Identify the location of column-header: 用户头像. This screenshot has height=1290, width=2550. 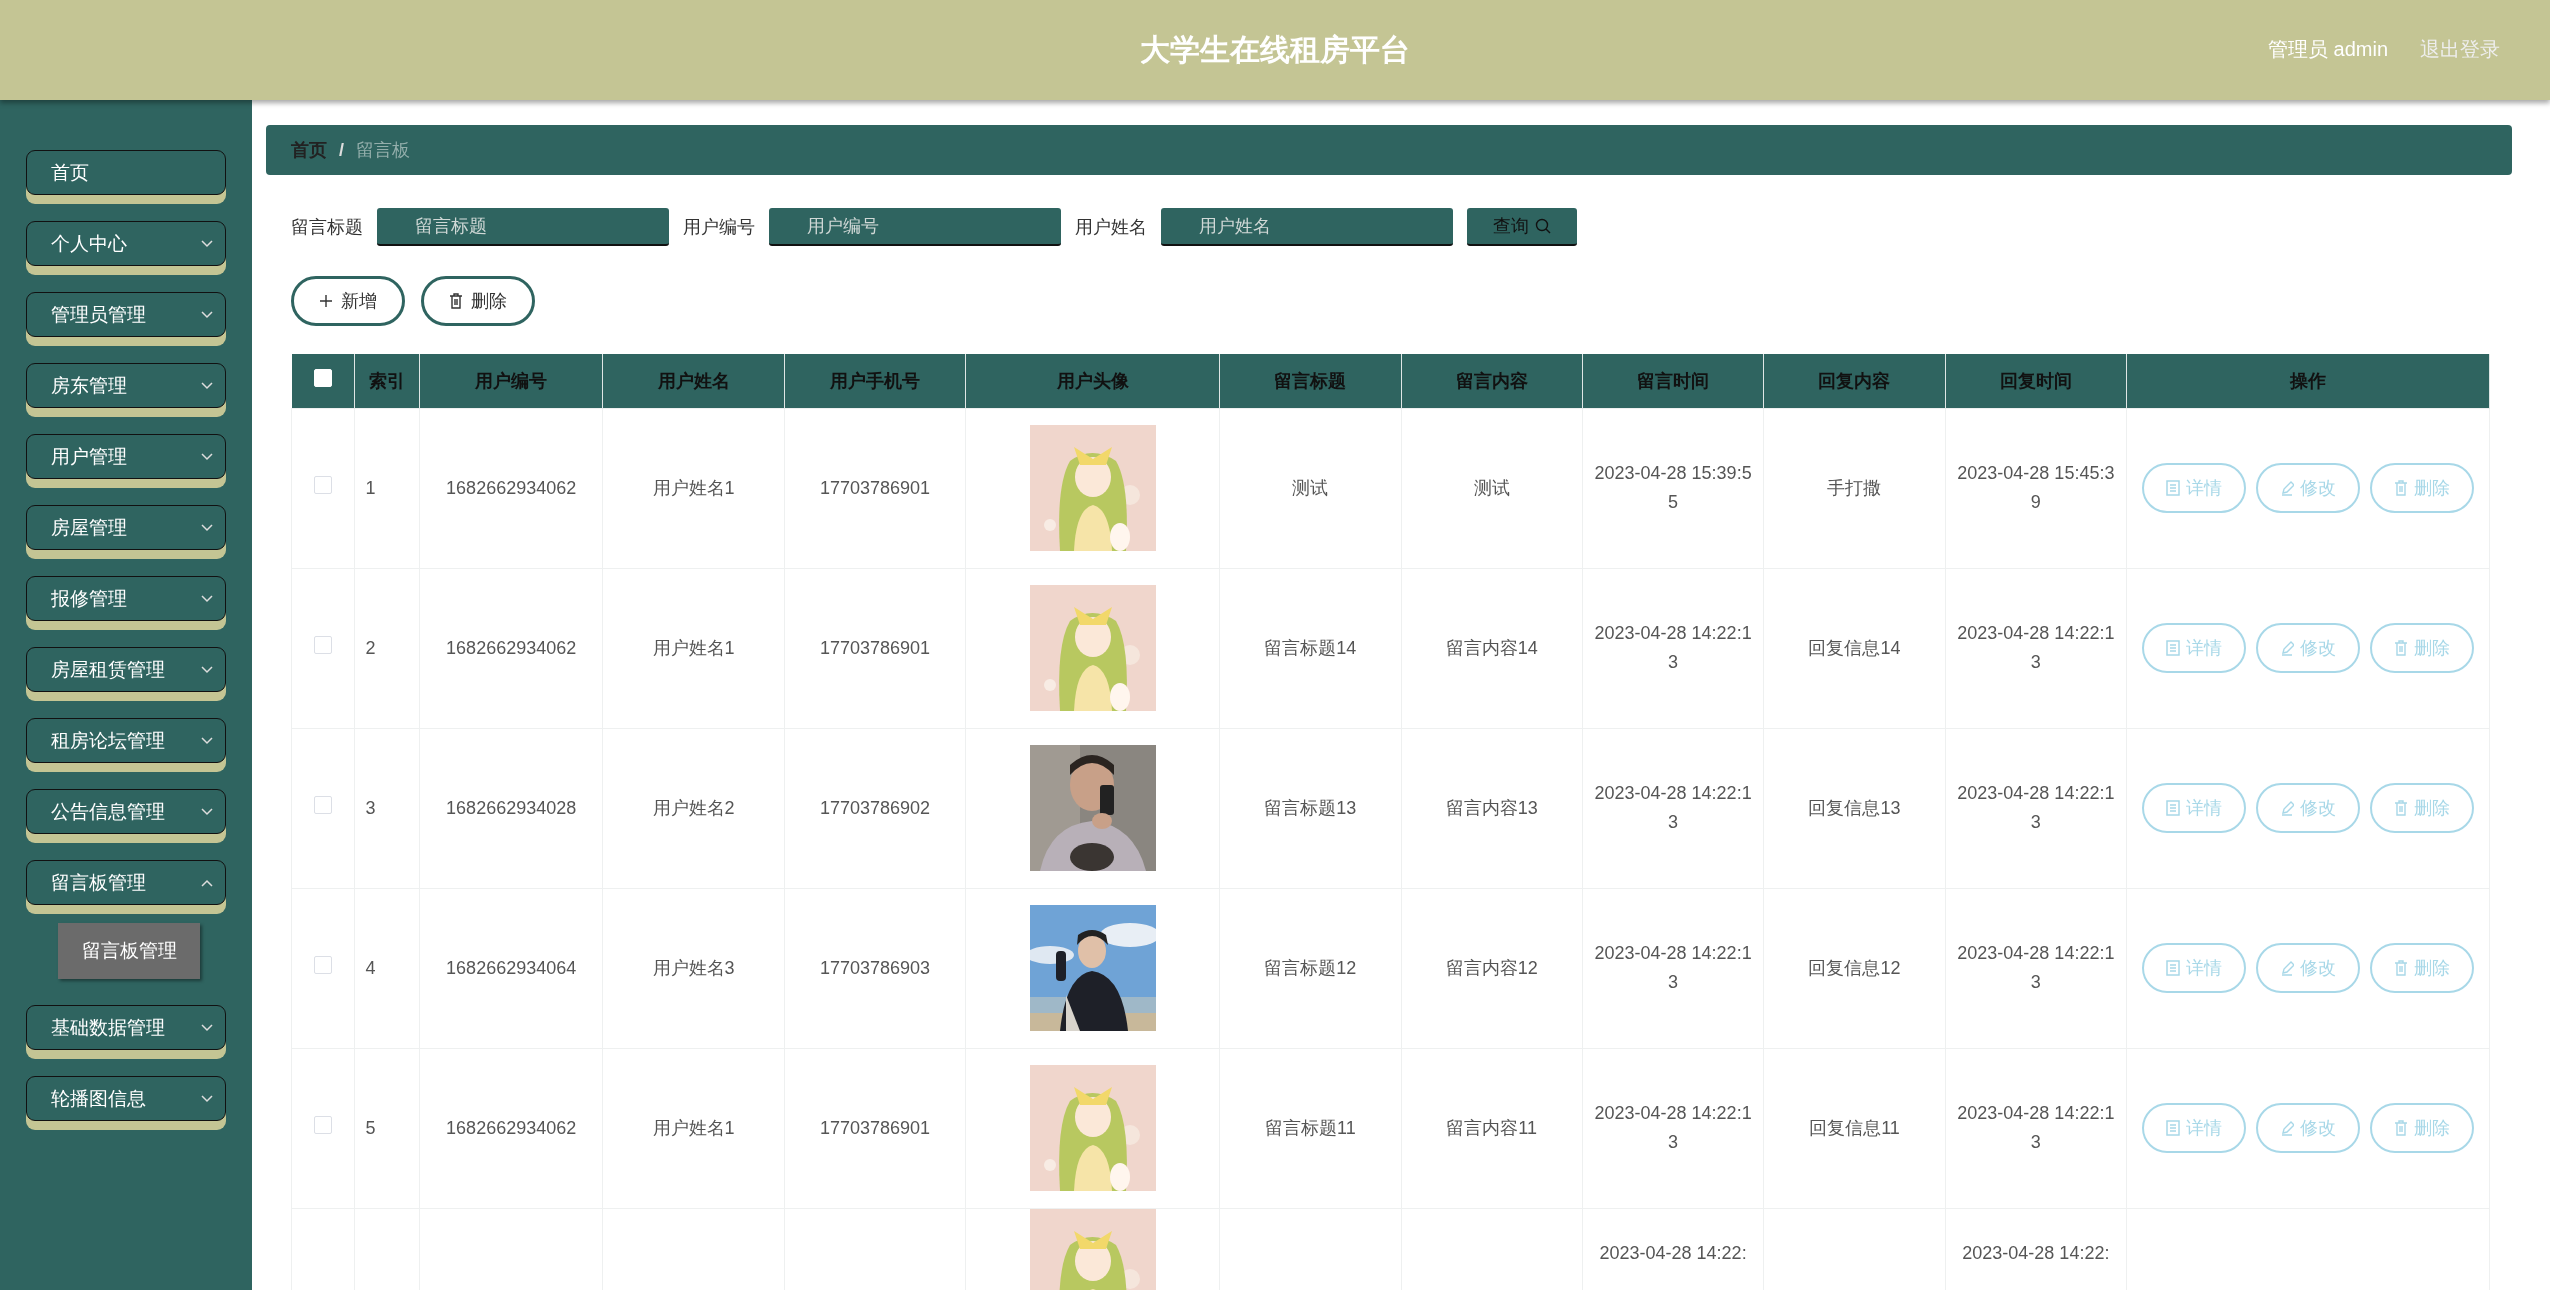
(1092, 381).